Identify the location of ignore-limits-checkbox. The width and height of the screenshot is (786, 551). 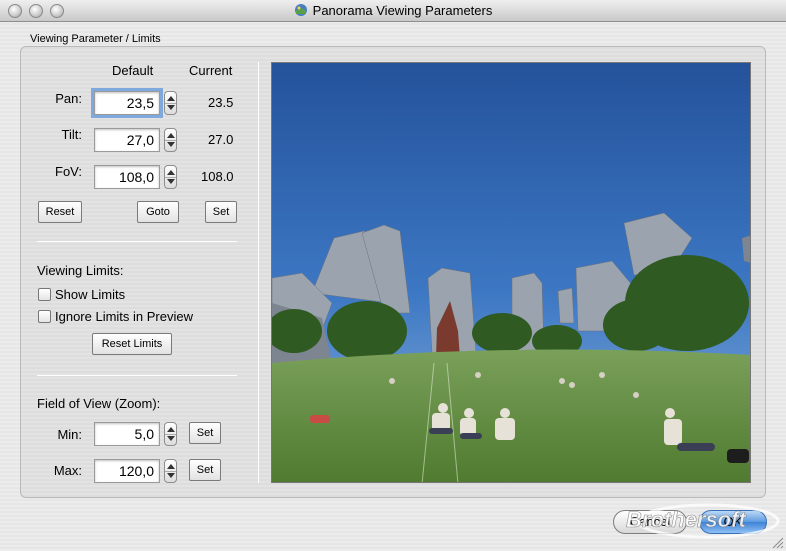
(44, 316).